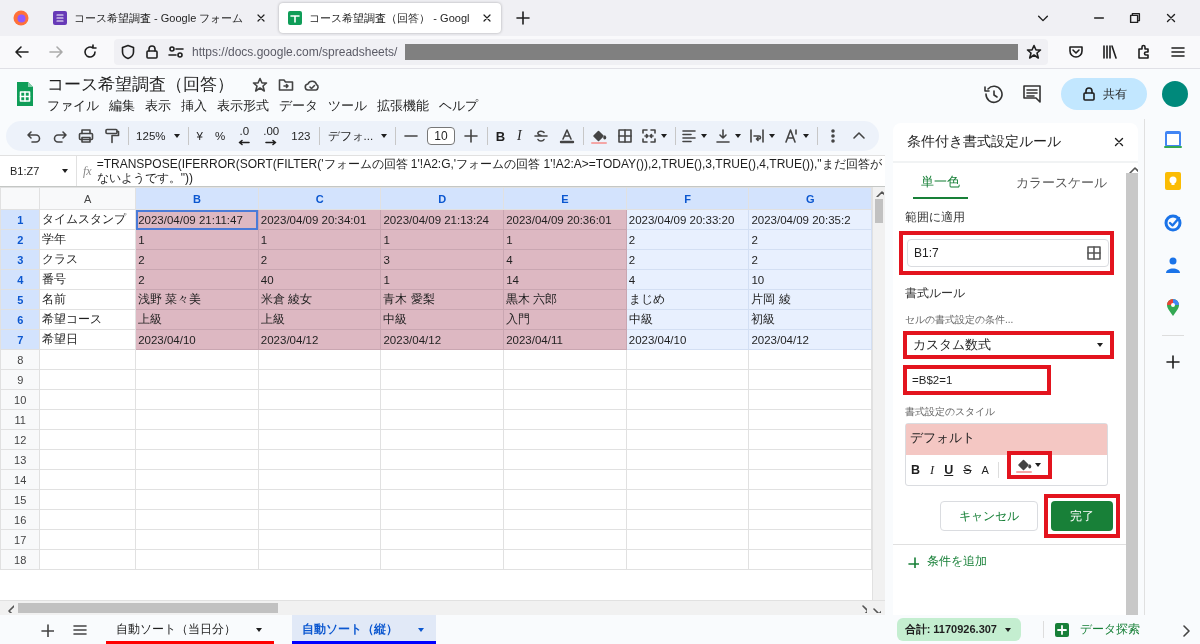 The width and height of the screenshot is (1200, 644). I want to click on close-icon, so click(1171, 18).